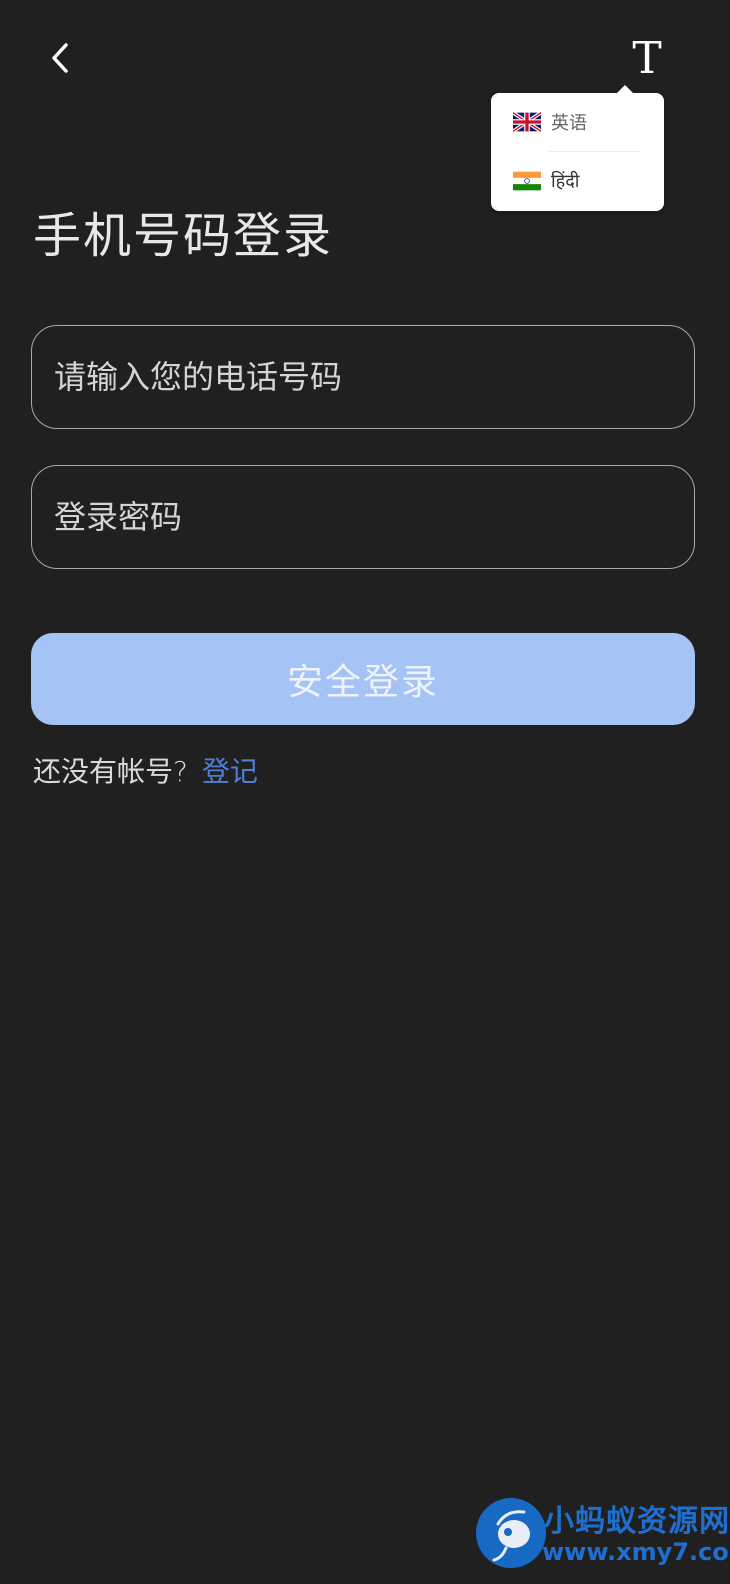 This screenshot has height=1584, width=730. I want to click on language-menu: 英语 हिंदी, so click(577, 148).